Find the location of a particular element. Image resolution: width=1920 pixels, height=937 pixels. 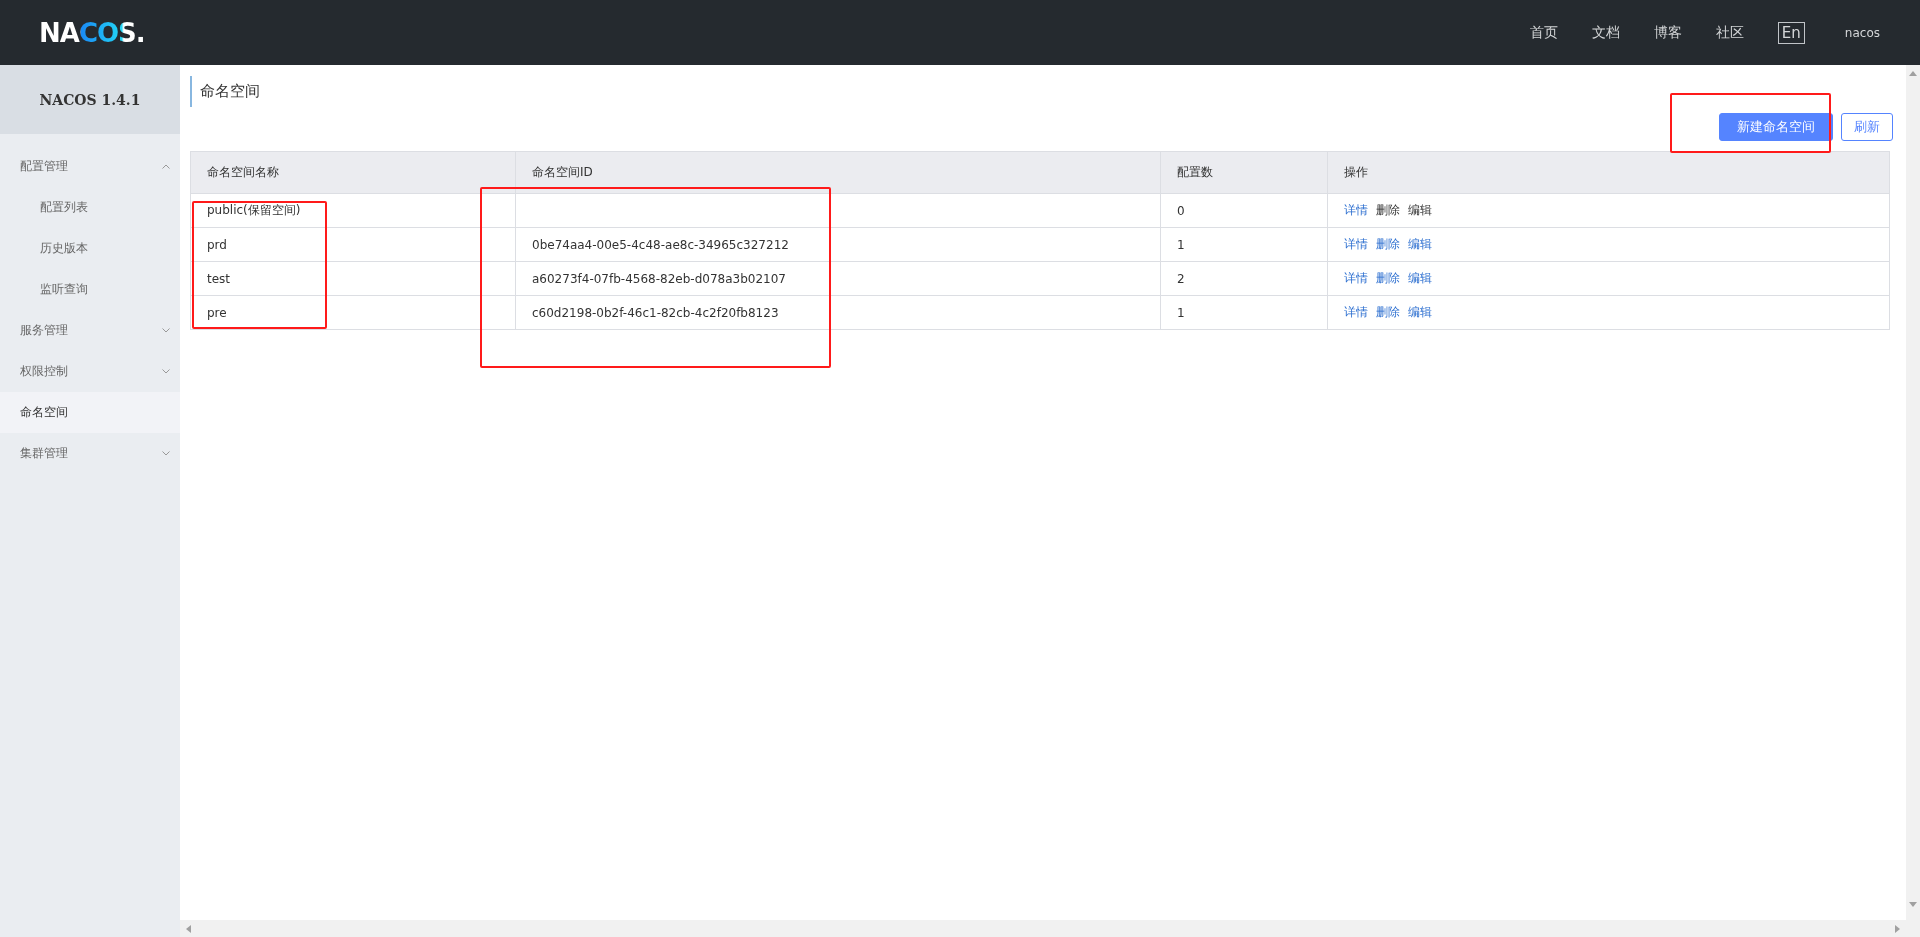

namespace-name: prd is located at coordinates (353, 244).